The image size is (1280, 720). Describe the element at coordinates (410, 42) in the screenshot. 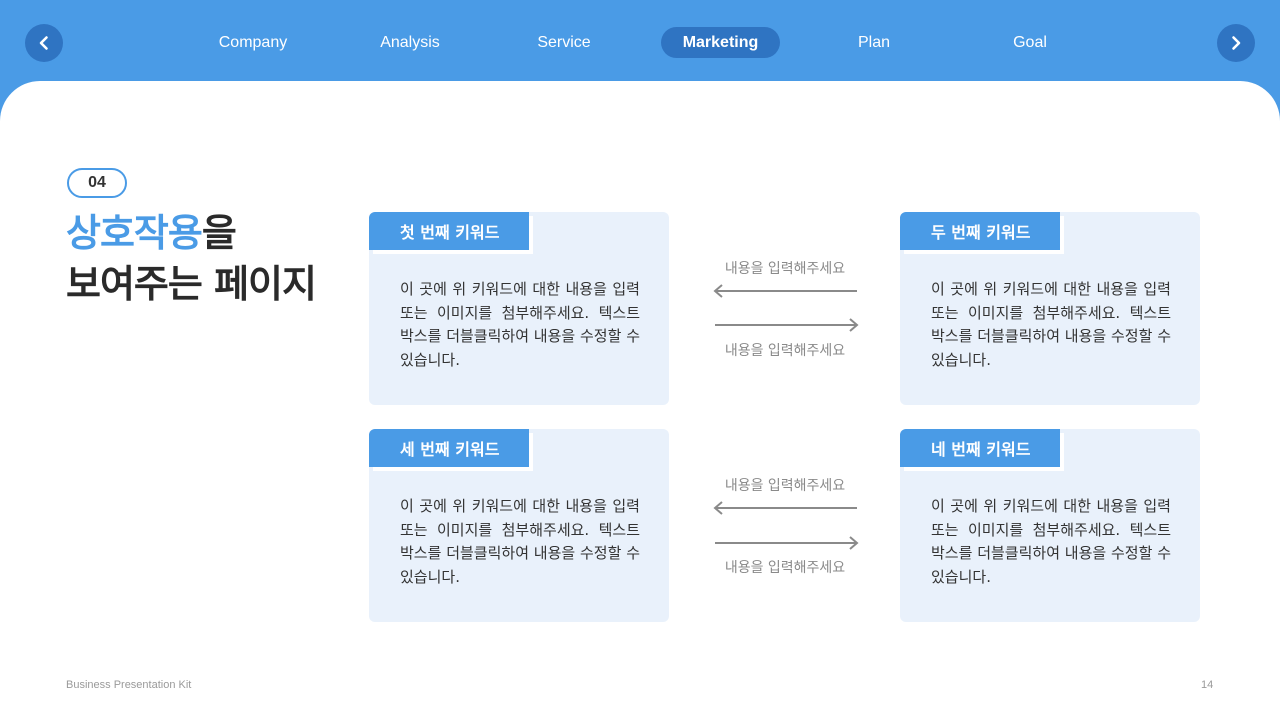

I see `tab-analysis: Analysis` at that location.